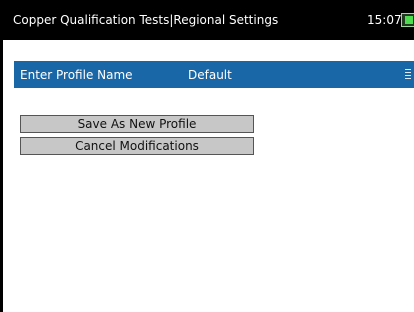 The height and width of the screenshot is (312, 414). I want to click on clock: 15:07, so click(384, 20).